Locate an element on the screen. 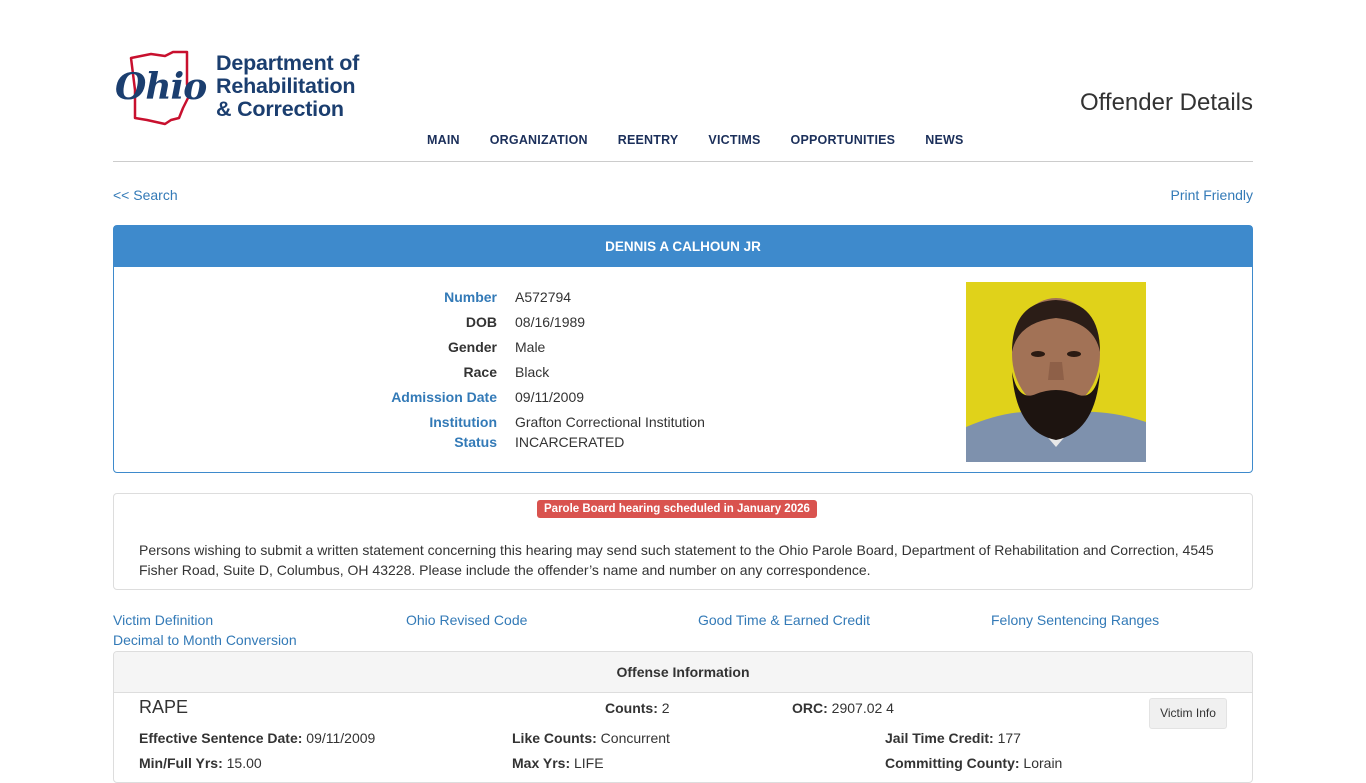 The image size is (1366, 783). field-label-number: Number is located at coordinates (470, 297).